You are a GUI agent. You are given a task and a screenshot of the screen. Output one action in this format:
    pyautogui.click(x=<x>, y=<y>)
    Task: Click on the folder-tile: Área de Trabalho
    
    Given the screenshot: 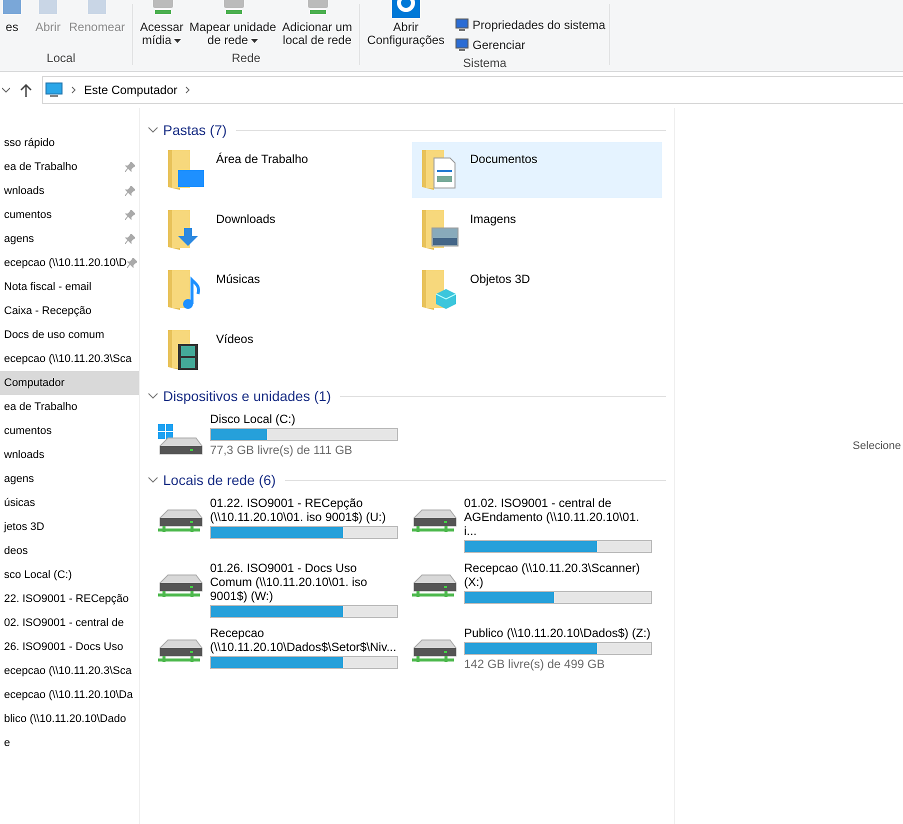 What is the action you would take?
    pyautogui.click(x=285, y=170)
    